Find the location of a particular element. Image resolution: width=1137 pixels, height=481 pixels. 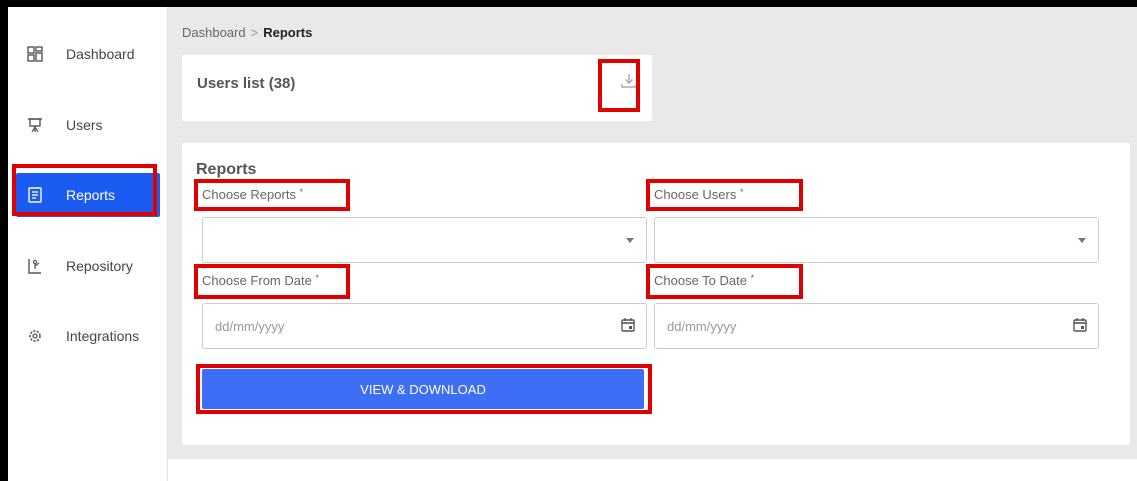

dashboard-icon is located at coordinates (35, 54).